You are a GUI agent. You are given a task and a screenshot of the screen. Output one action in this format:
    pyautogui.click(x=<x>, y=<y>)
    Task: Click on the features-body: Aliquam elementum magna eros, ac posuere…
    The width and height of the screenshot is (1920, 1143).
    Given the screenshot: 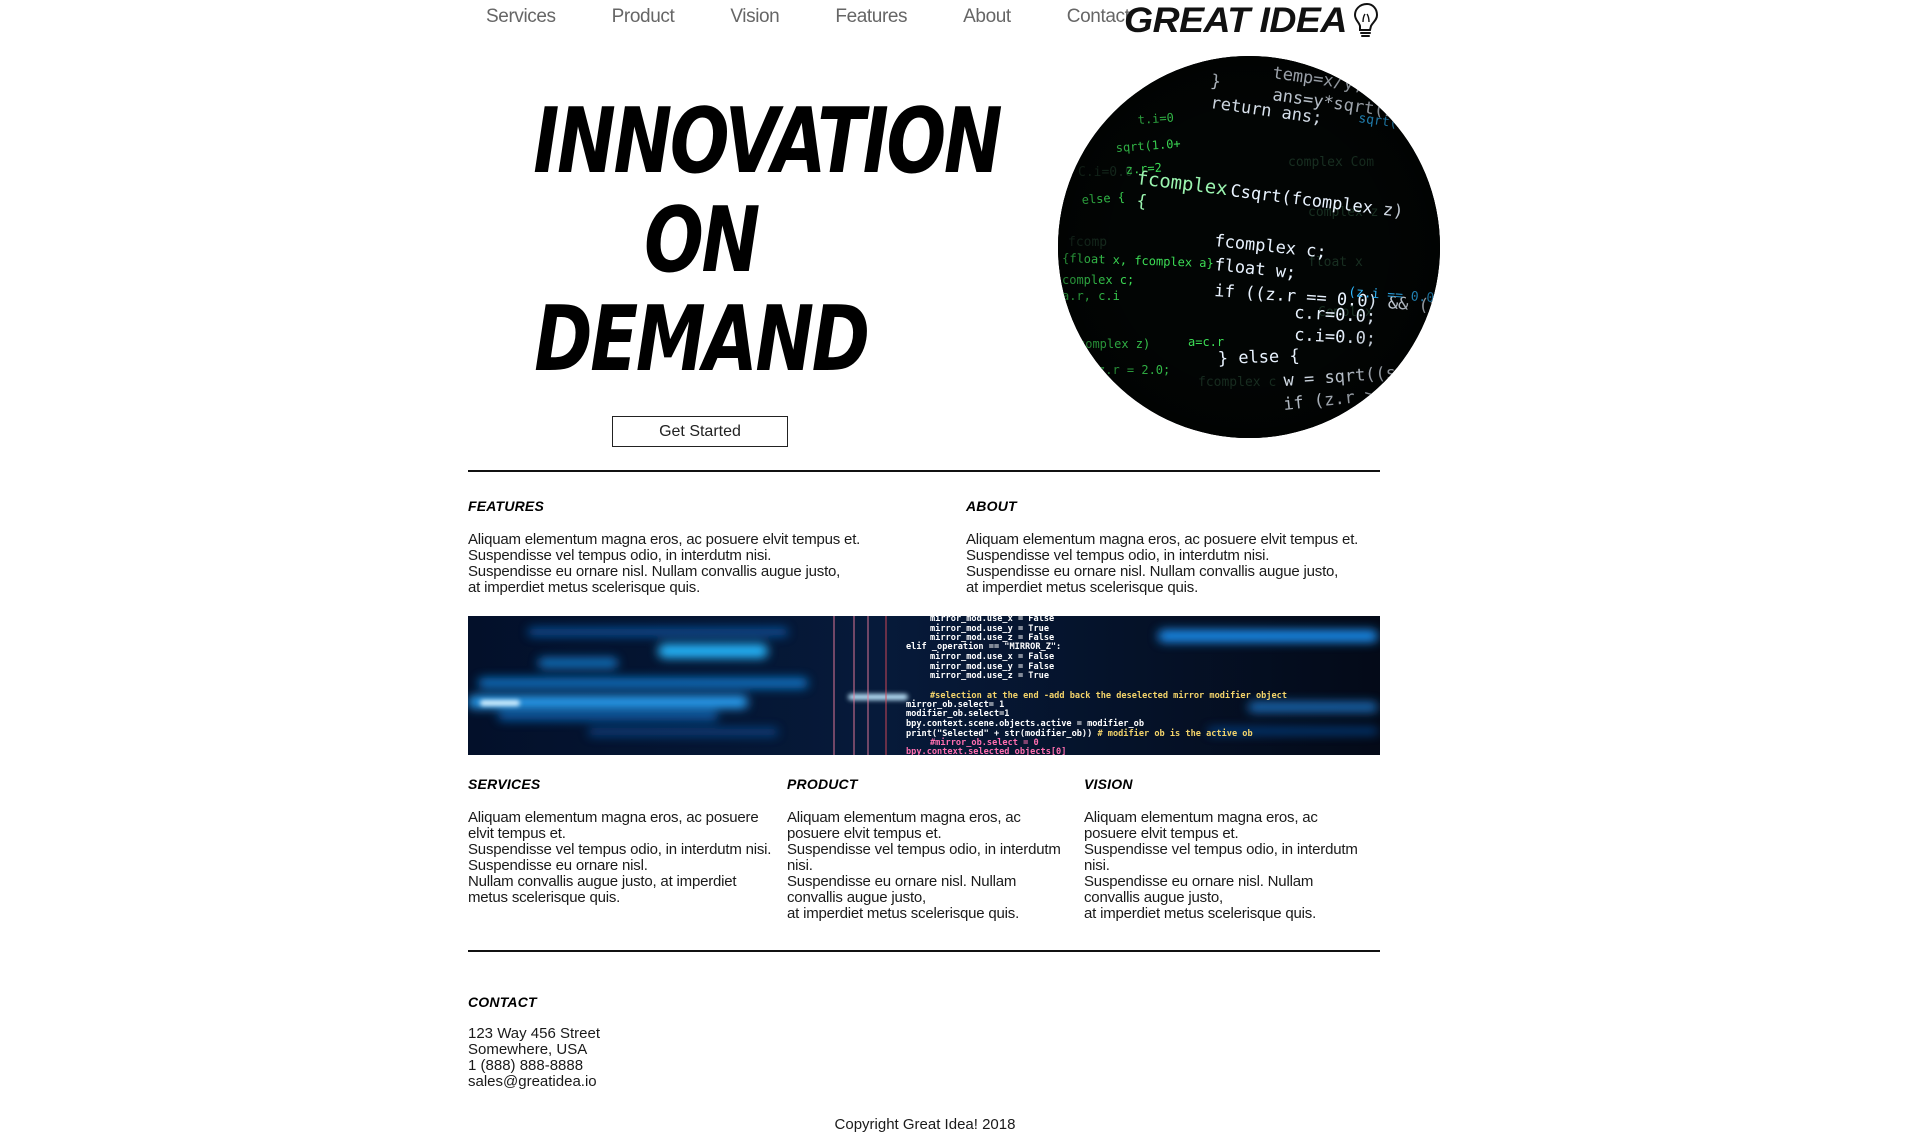 What is the action you would take?
    pyautogui.click(x=664, y=563)
    